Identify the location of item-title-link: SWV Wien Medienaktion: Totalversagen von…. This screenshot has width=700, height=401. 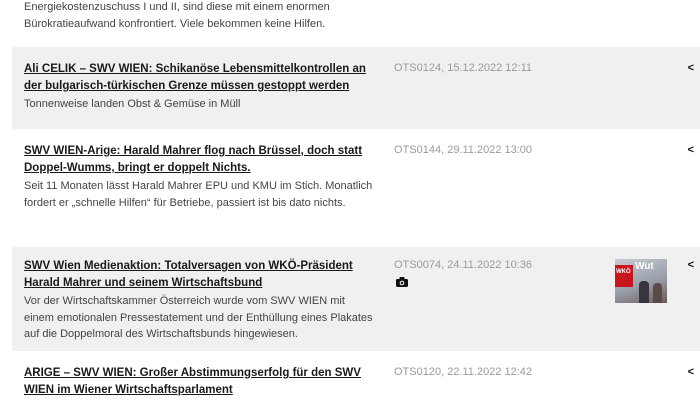
(199, 275).